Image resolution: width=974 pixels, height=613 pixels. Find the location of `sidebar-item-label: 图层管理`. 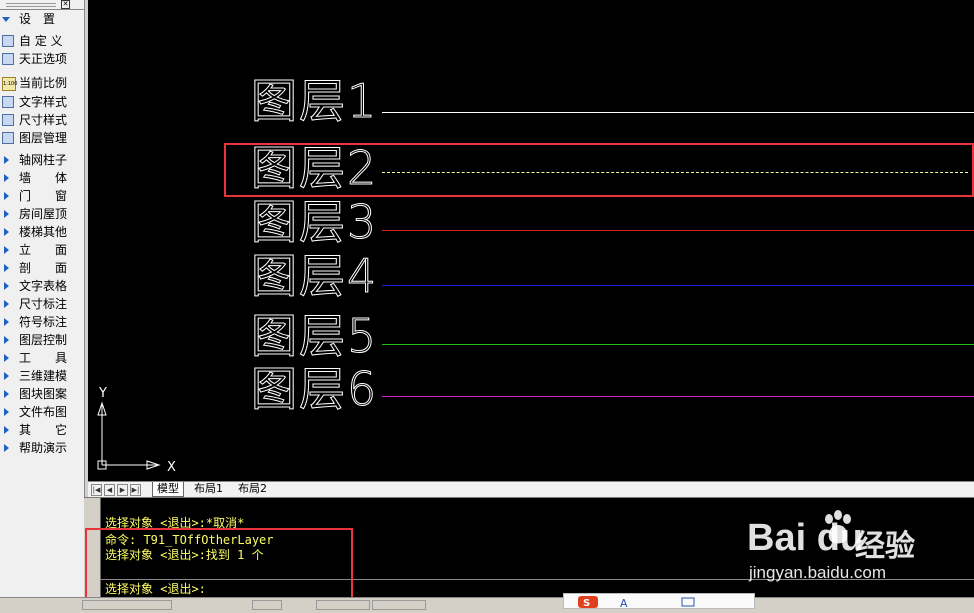

sidebar-item-label: 图层管理 is located at coordinates (43, 138).